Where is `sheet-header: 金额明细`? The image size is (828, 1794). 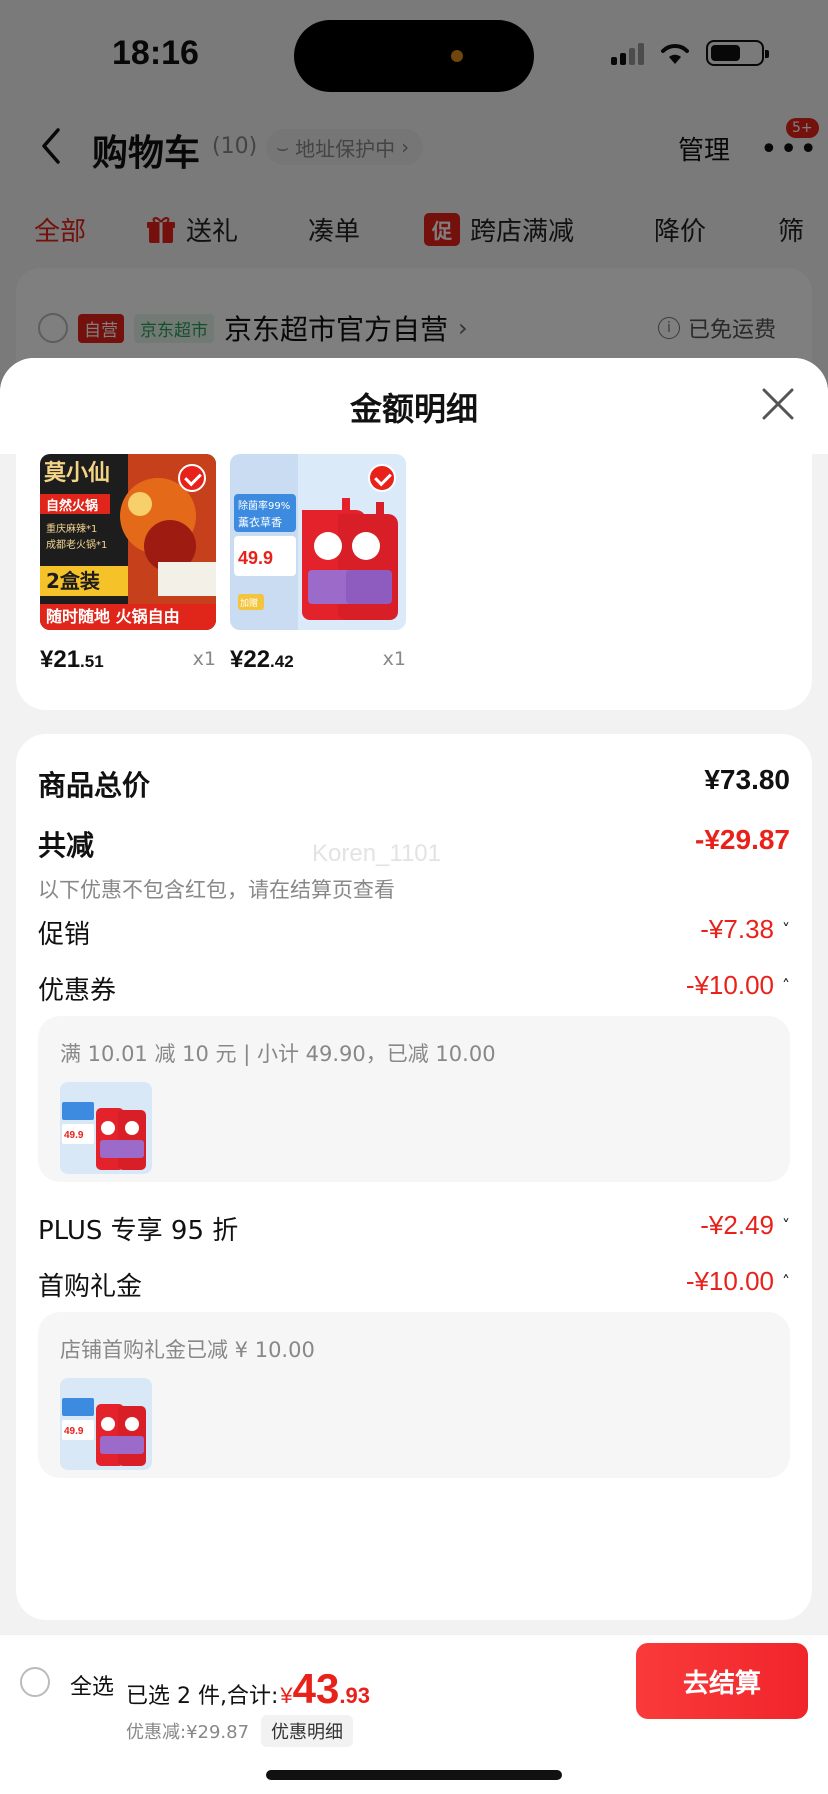
sheet-header: 金额明细 is located at coordinates (414, 406).